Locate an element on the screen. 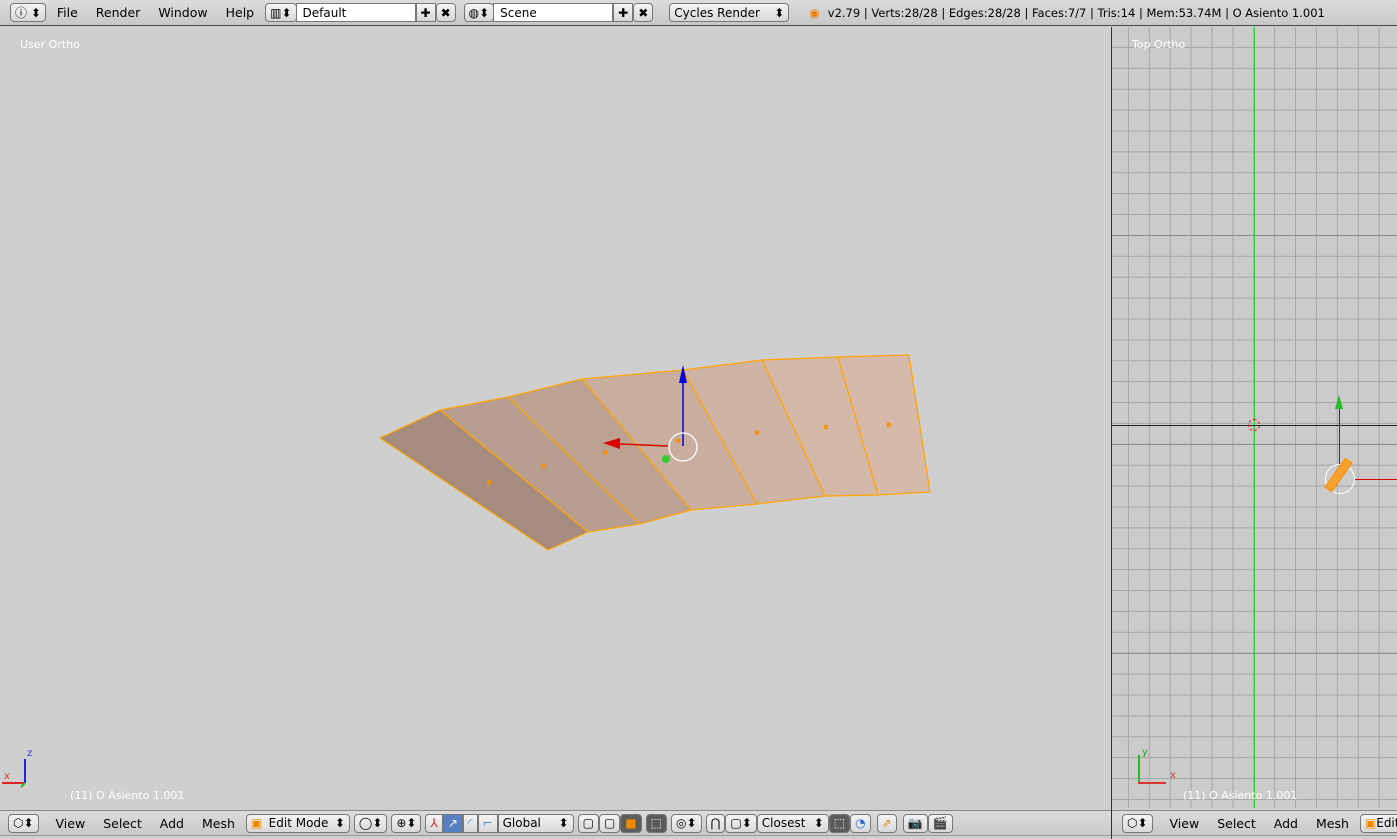 Image resolution: width=1397 pixels, height=839 pixels. magnet-icon: ⋂ is located at coordinates (715, 823).